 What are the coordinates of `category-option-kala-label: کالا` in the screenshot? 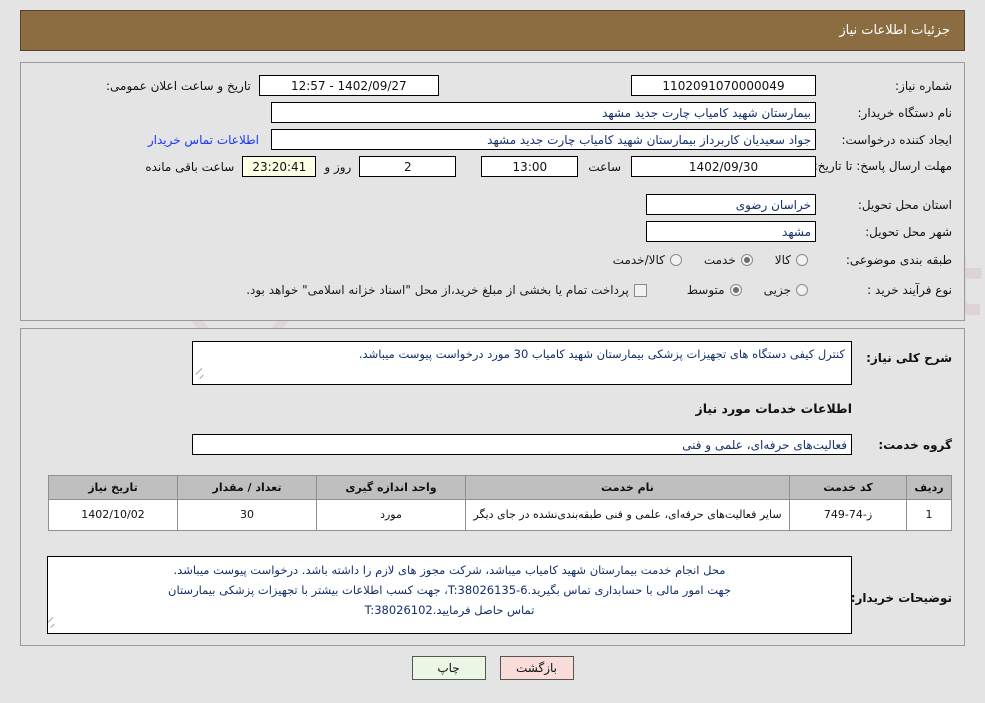 It's located at (782, 260).